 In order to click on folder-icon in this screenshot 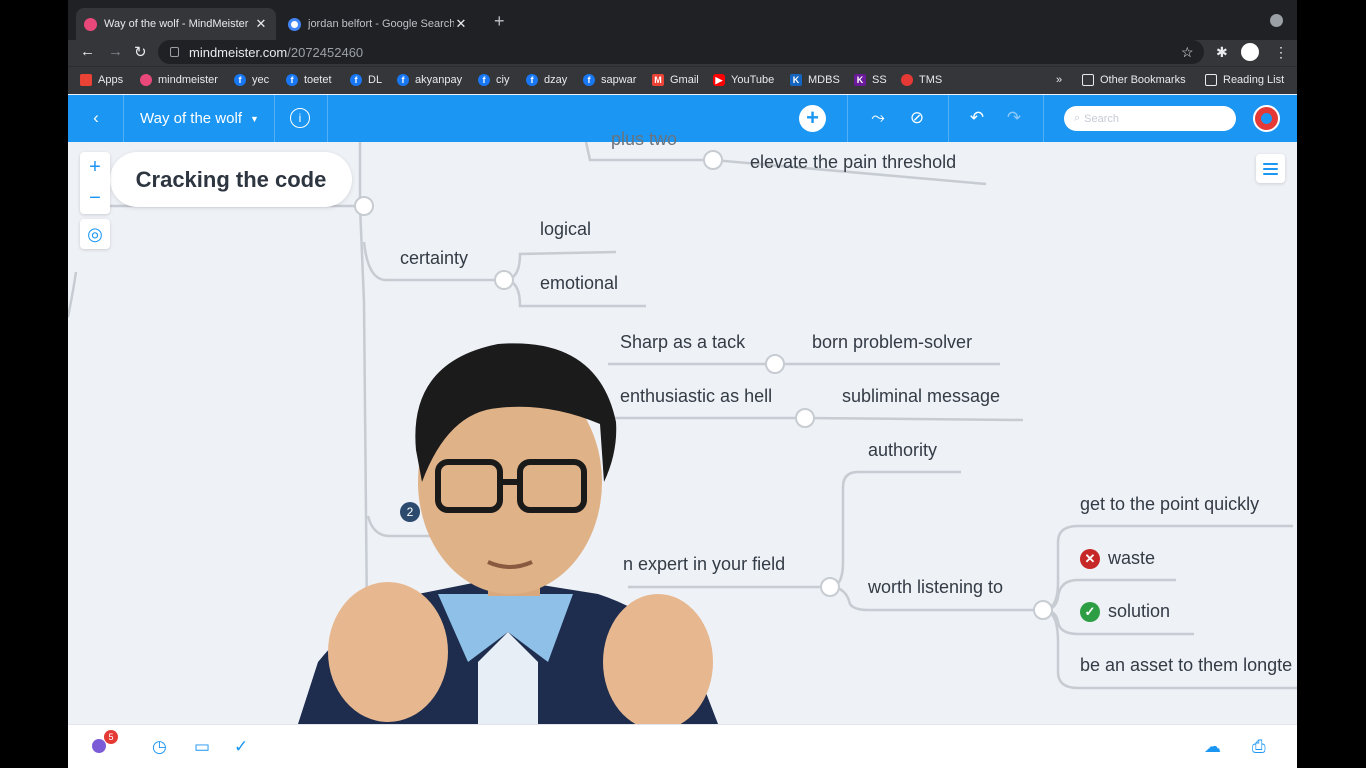, I will do `click(1088, 80)`.